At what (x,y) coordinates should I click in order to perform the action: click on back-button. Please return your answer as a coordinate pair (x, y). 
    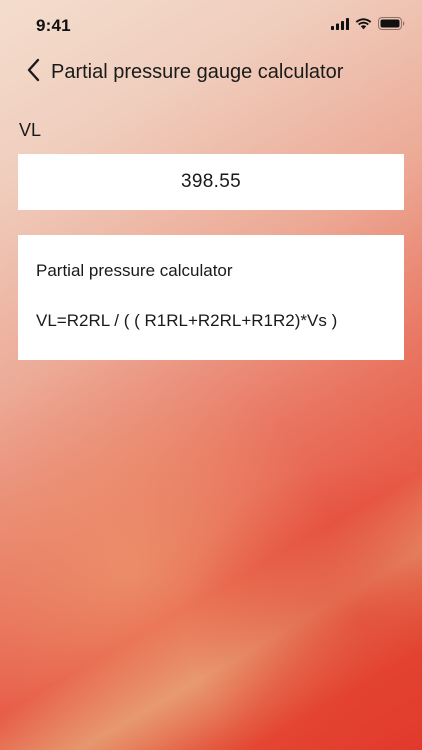
    Looking at the image, I should click on (33, 72).